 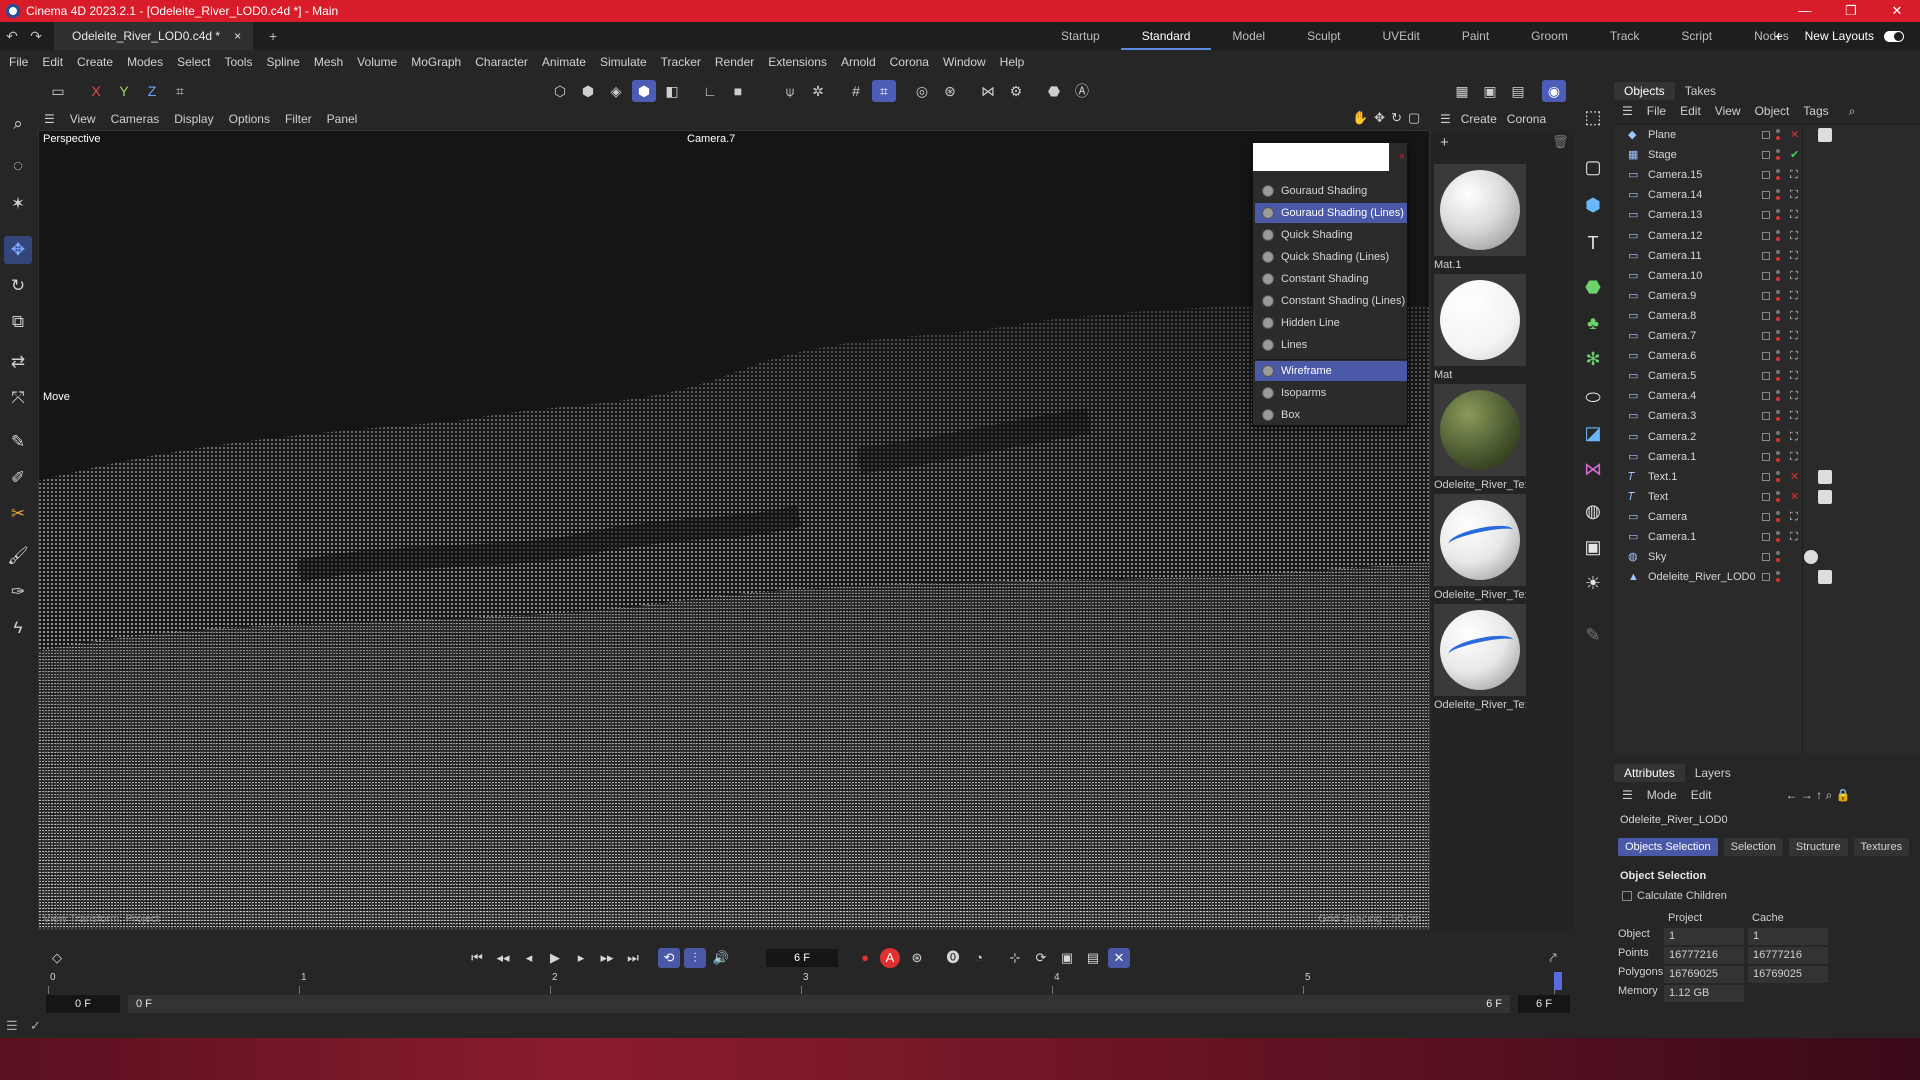 I want to click on redo-icon: ↷, so click(x=36, y=36).